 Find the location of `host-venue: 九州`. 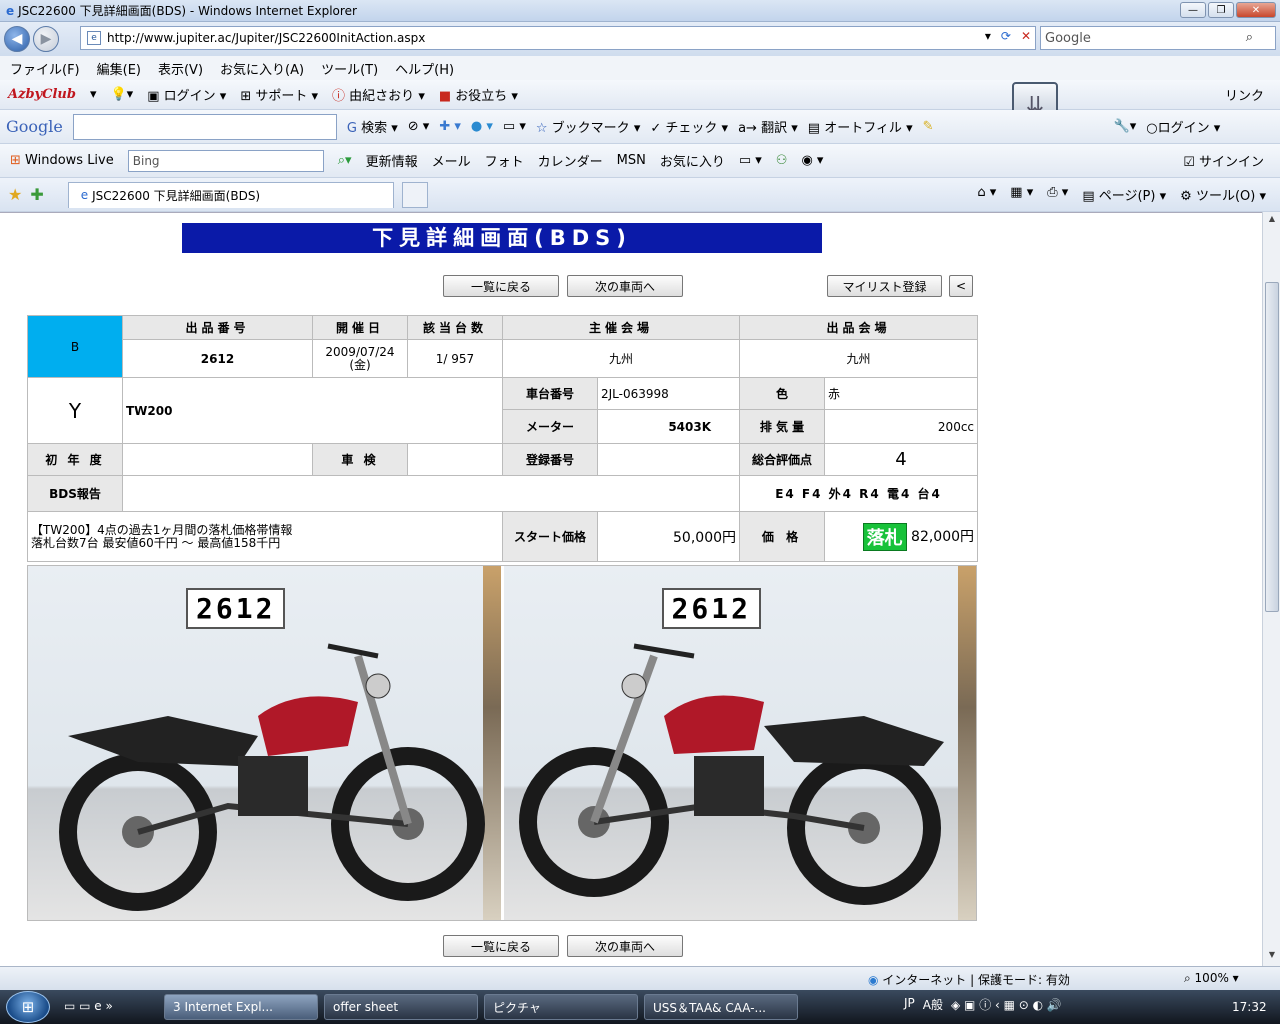

host-venue: 九州 is located at coordinates (621, 358).